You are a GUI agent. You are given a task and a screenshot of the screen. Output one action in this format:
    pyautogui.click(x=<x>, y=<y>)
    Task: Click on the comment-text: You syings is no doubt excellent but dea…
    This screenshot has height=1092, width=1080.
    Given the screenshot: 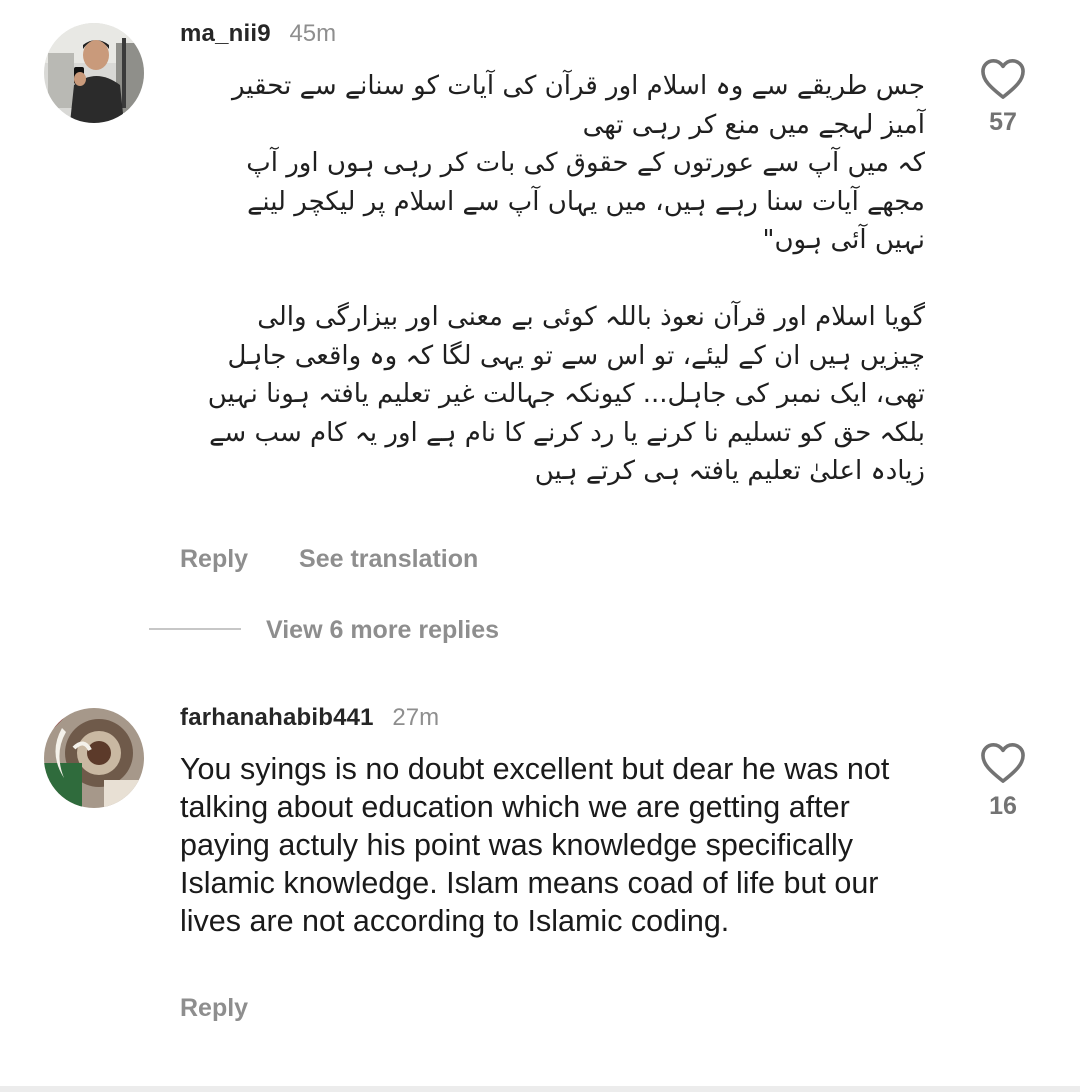 What is the action you would take?
    pyautogui.click(x=535, y=845)
    